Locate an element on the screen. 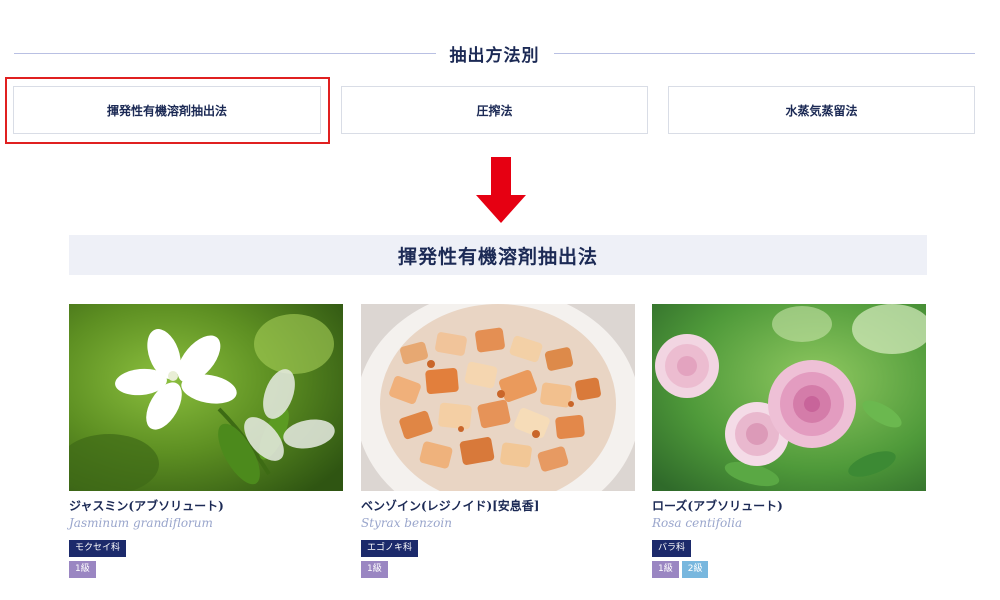 The image size is (1000, 600). jasmine-photo is located at coordinates (206, 397).